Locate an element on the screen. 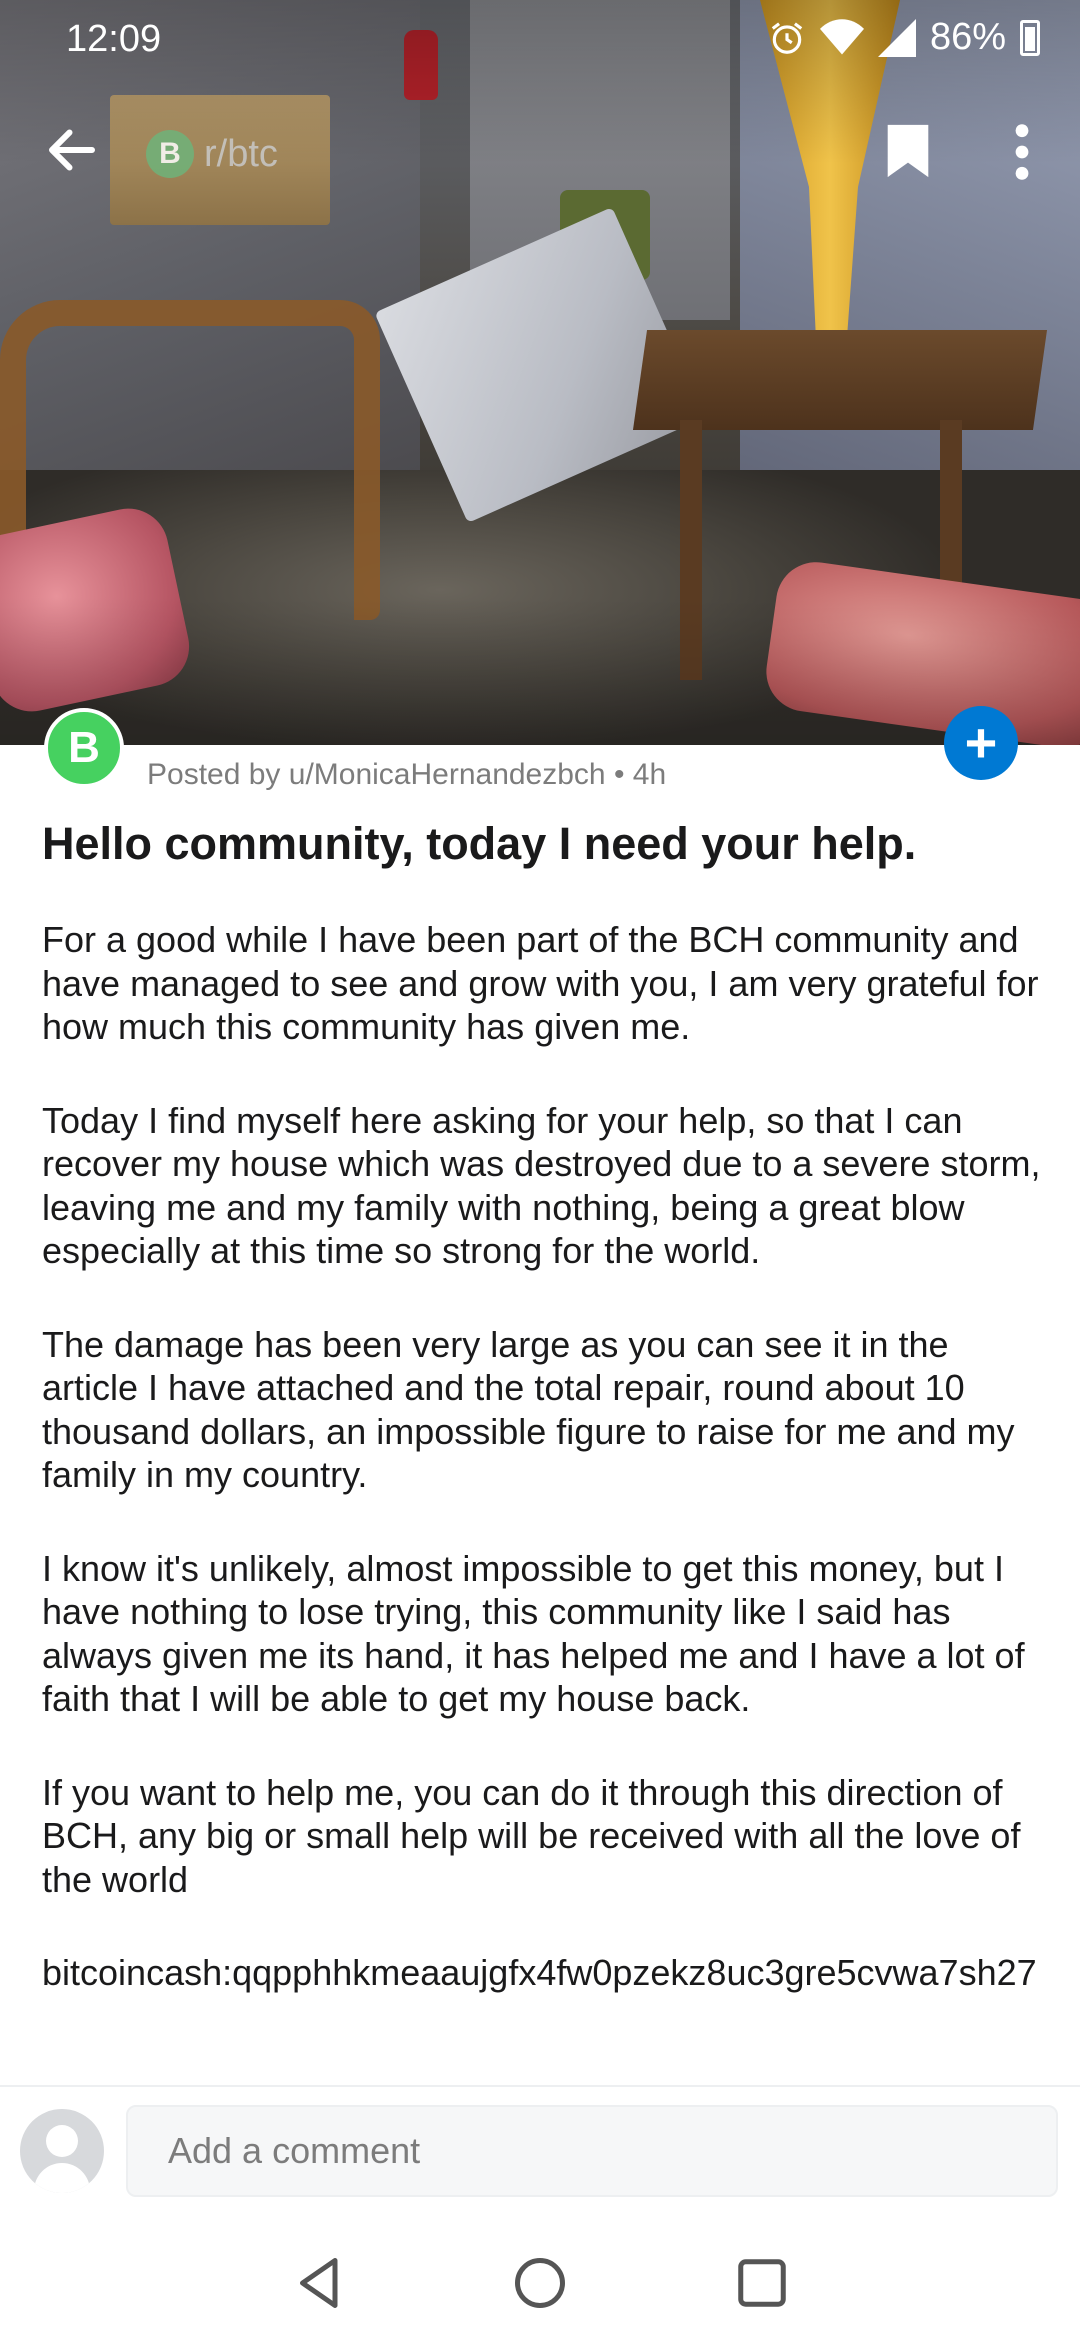 This screenshot has height=2340, width=1080. top-app-bar: B r/btc is located at coordinates (540, 150).